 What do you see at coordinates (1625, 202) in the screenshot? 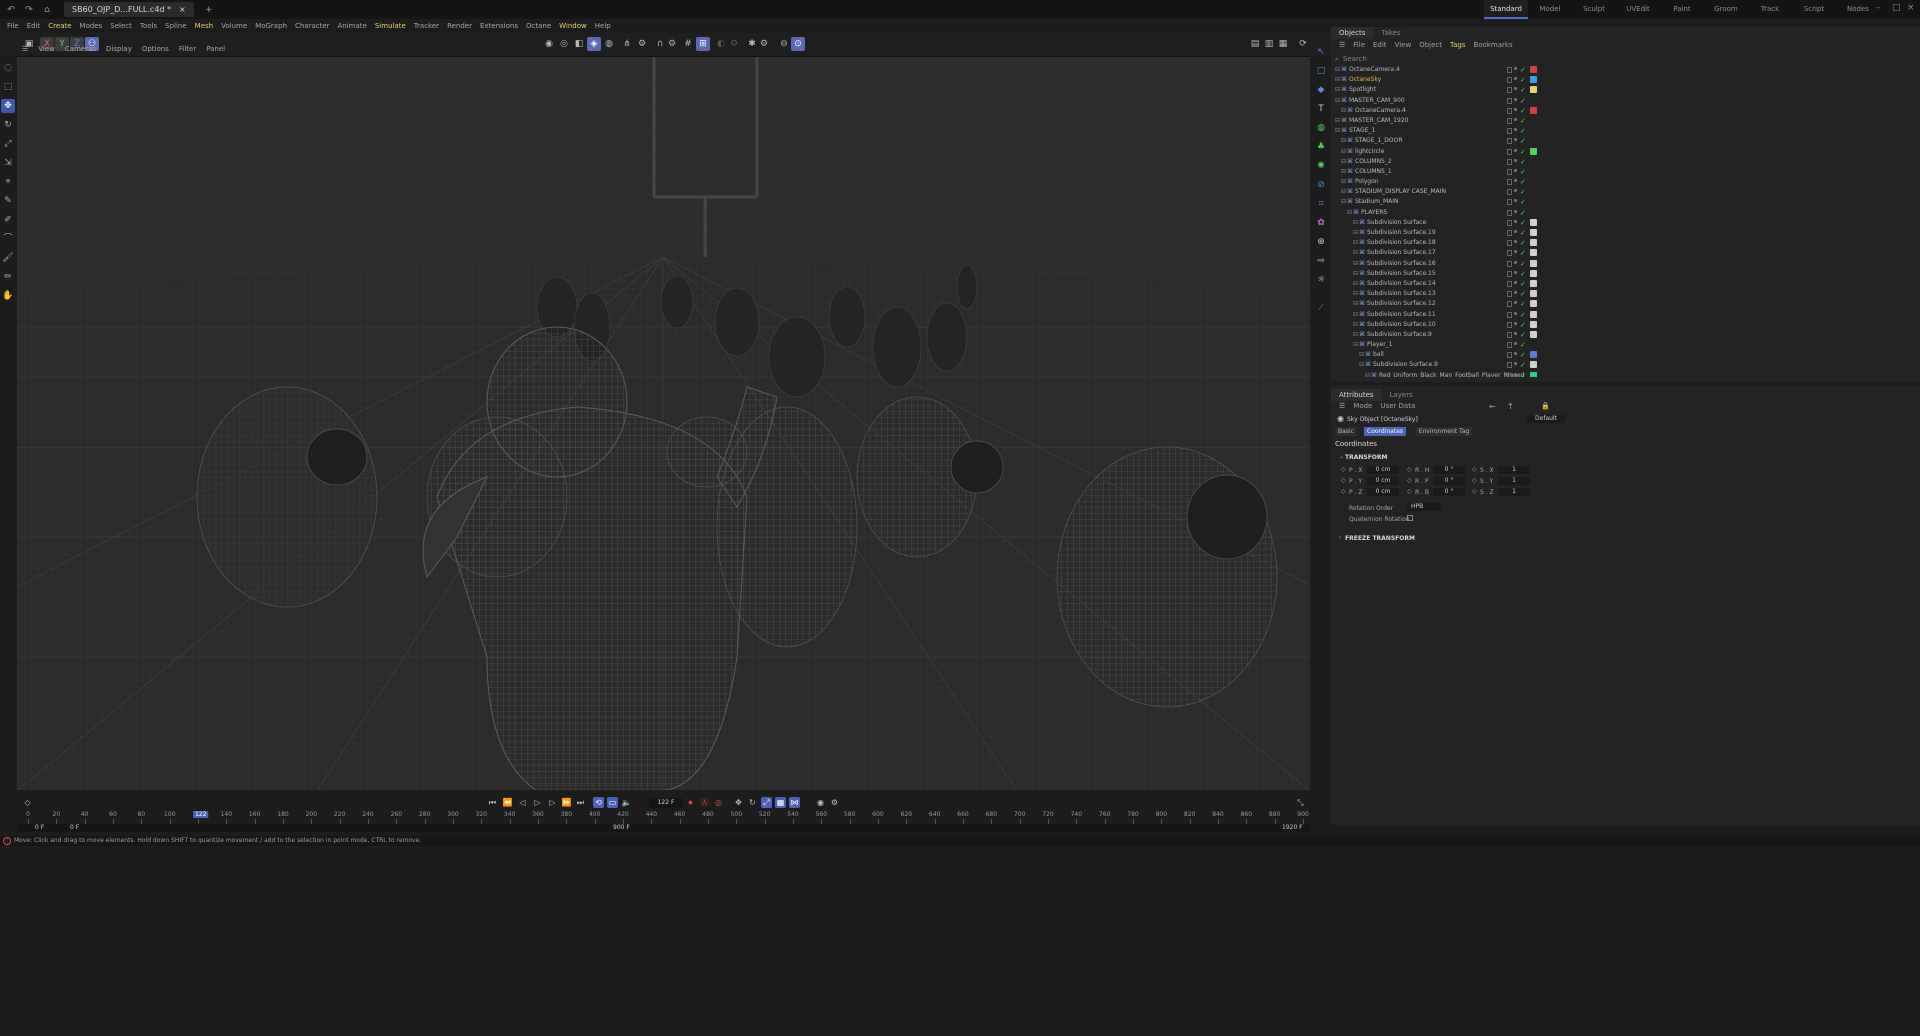
I see `tree-row: ⊟ ⌘ Stadium_MAIN ✓` at bounding box center [1625, 202].